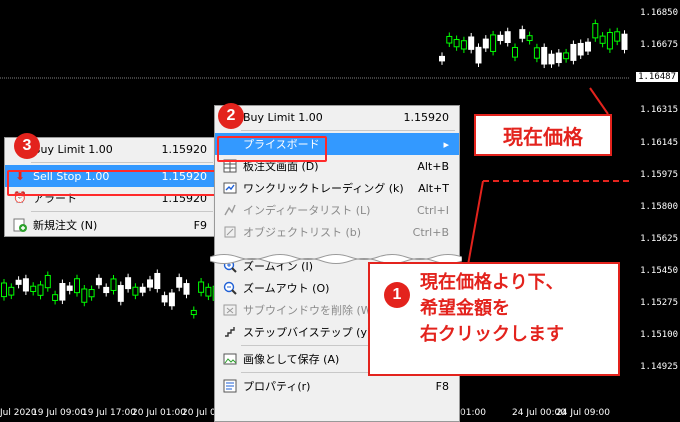 The height and width of the screenshot is (422, 680). Describe the element at coordinates (543, 135) in the screenshot. I see `callout-current-price: 現在価格` at that location.